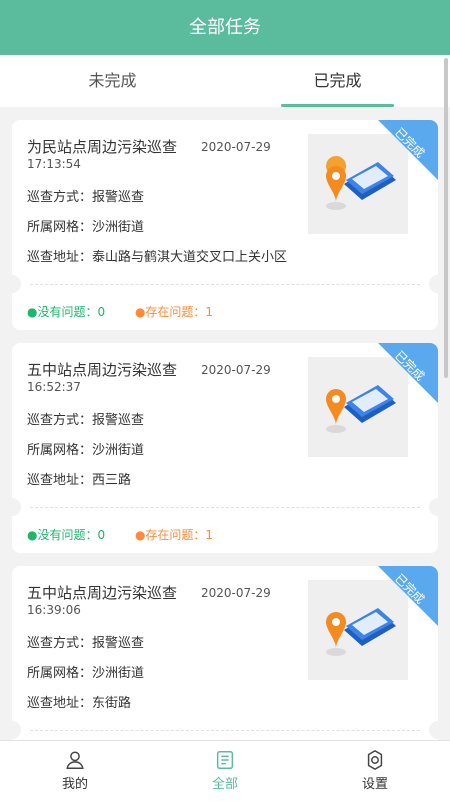 This screenshot has width=450, height=801. I want to click on page-title: 全部任务, so click(225, 27).